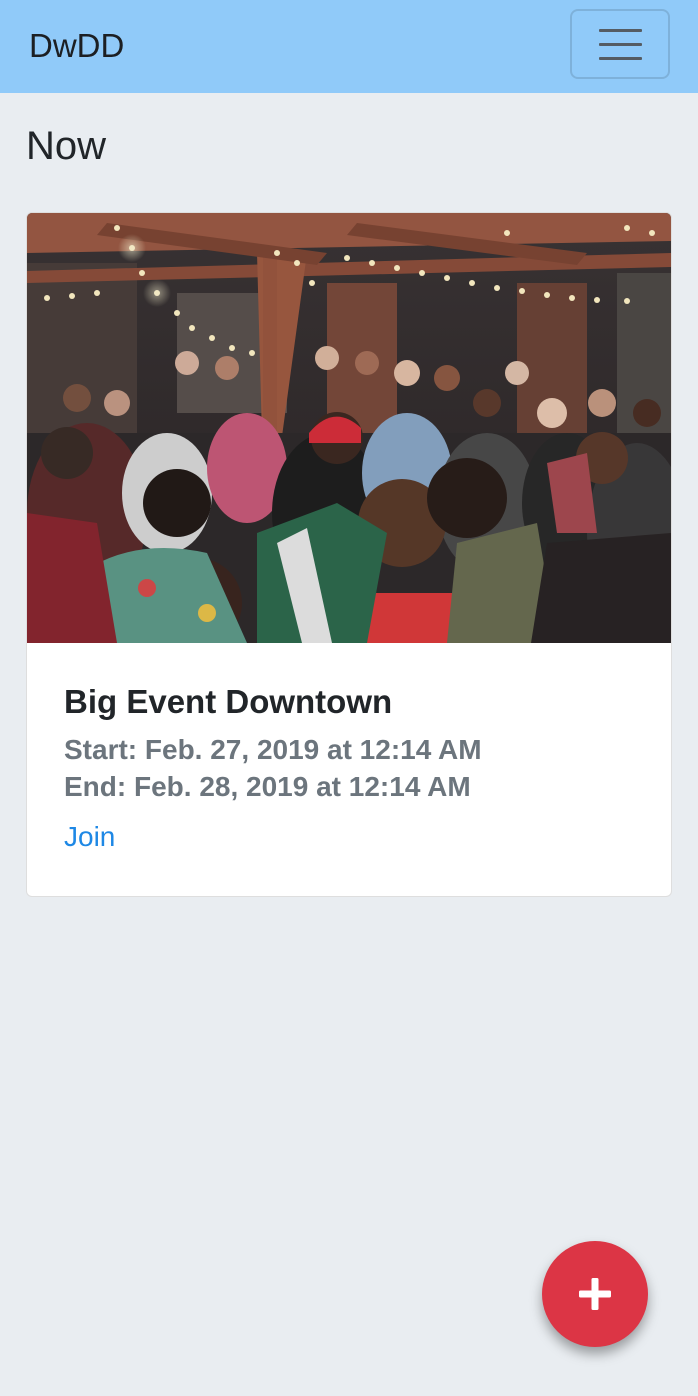  Describe the element at coordinates (228, 701) in the screenshot. I see `event-title: Big Event Downtown` at that location.